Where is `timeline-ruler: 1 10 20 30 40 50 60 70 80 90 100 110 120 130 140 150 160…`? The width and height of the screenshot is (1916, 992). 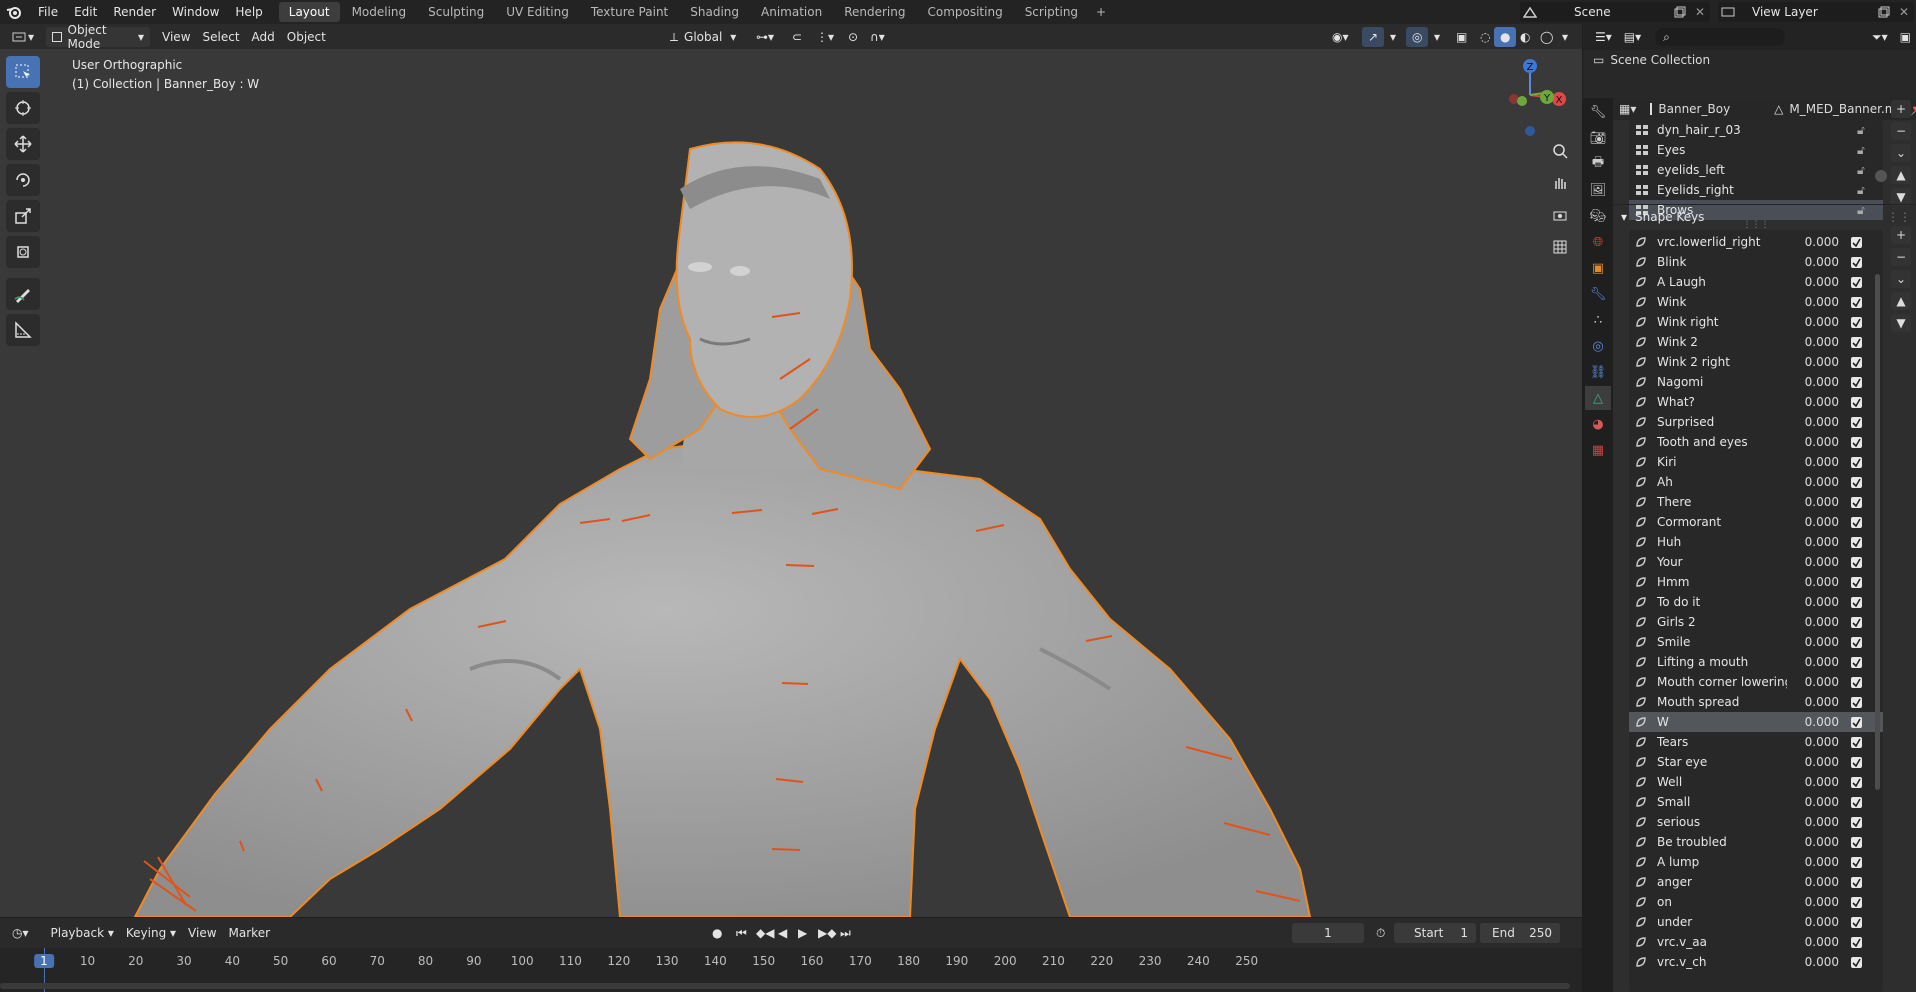
timeline-ruler: 1 10 20 30 40 50 60 70 80 90 100 110 120 130 140 150 160… is located at coordinates (791, 970).